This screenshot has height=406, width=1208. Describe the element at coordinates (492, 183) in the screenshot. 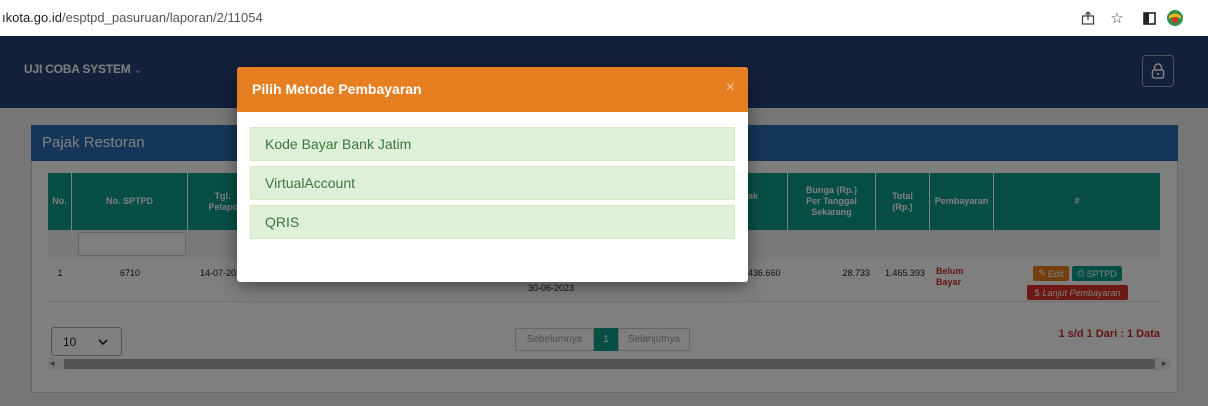

I see `option-virtual-account: VirtualAccount` at that location.